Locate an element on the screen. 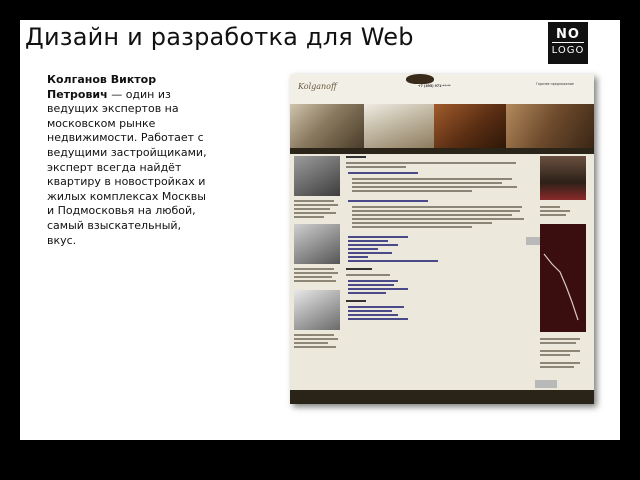 The width and height of the screenshot is (640, 480). website-main-column is located at coordinates (437, 273).